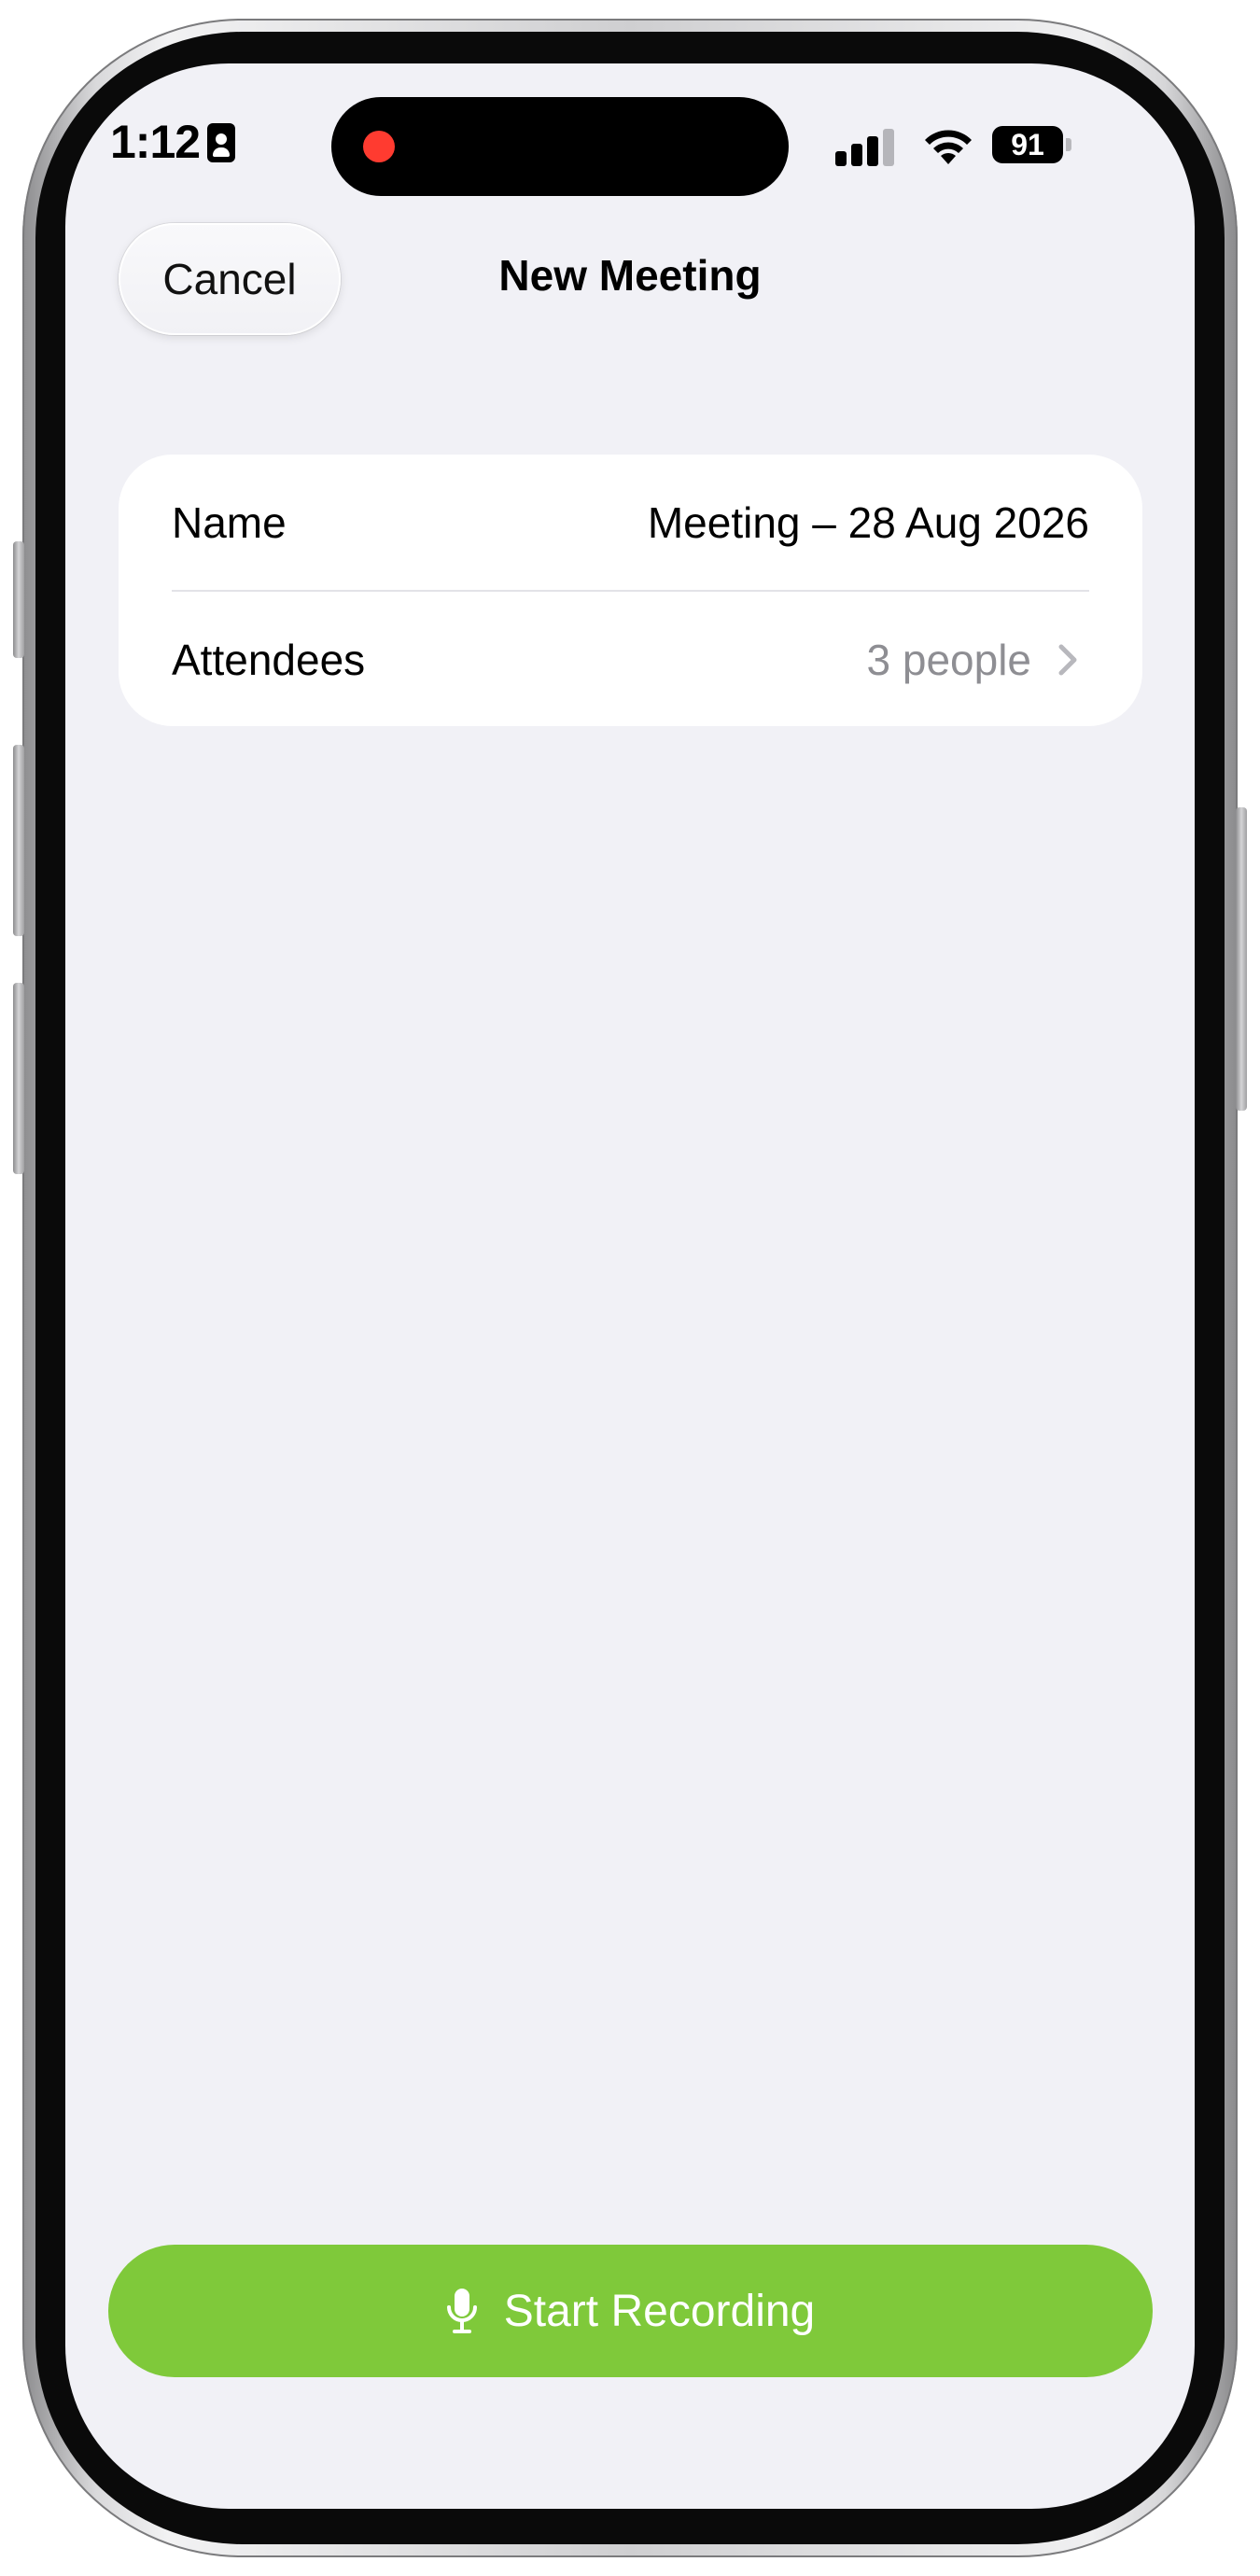 The height and width of the screenshot is (2576, 1260). I want to click on contact-card-icon, so click(221, 142).